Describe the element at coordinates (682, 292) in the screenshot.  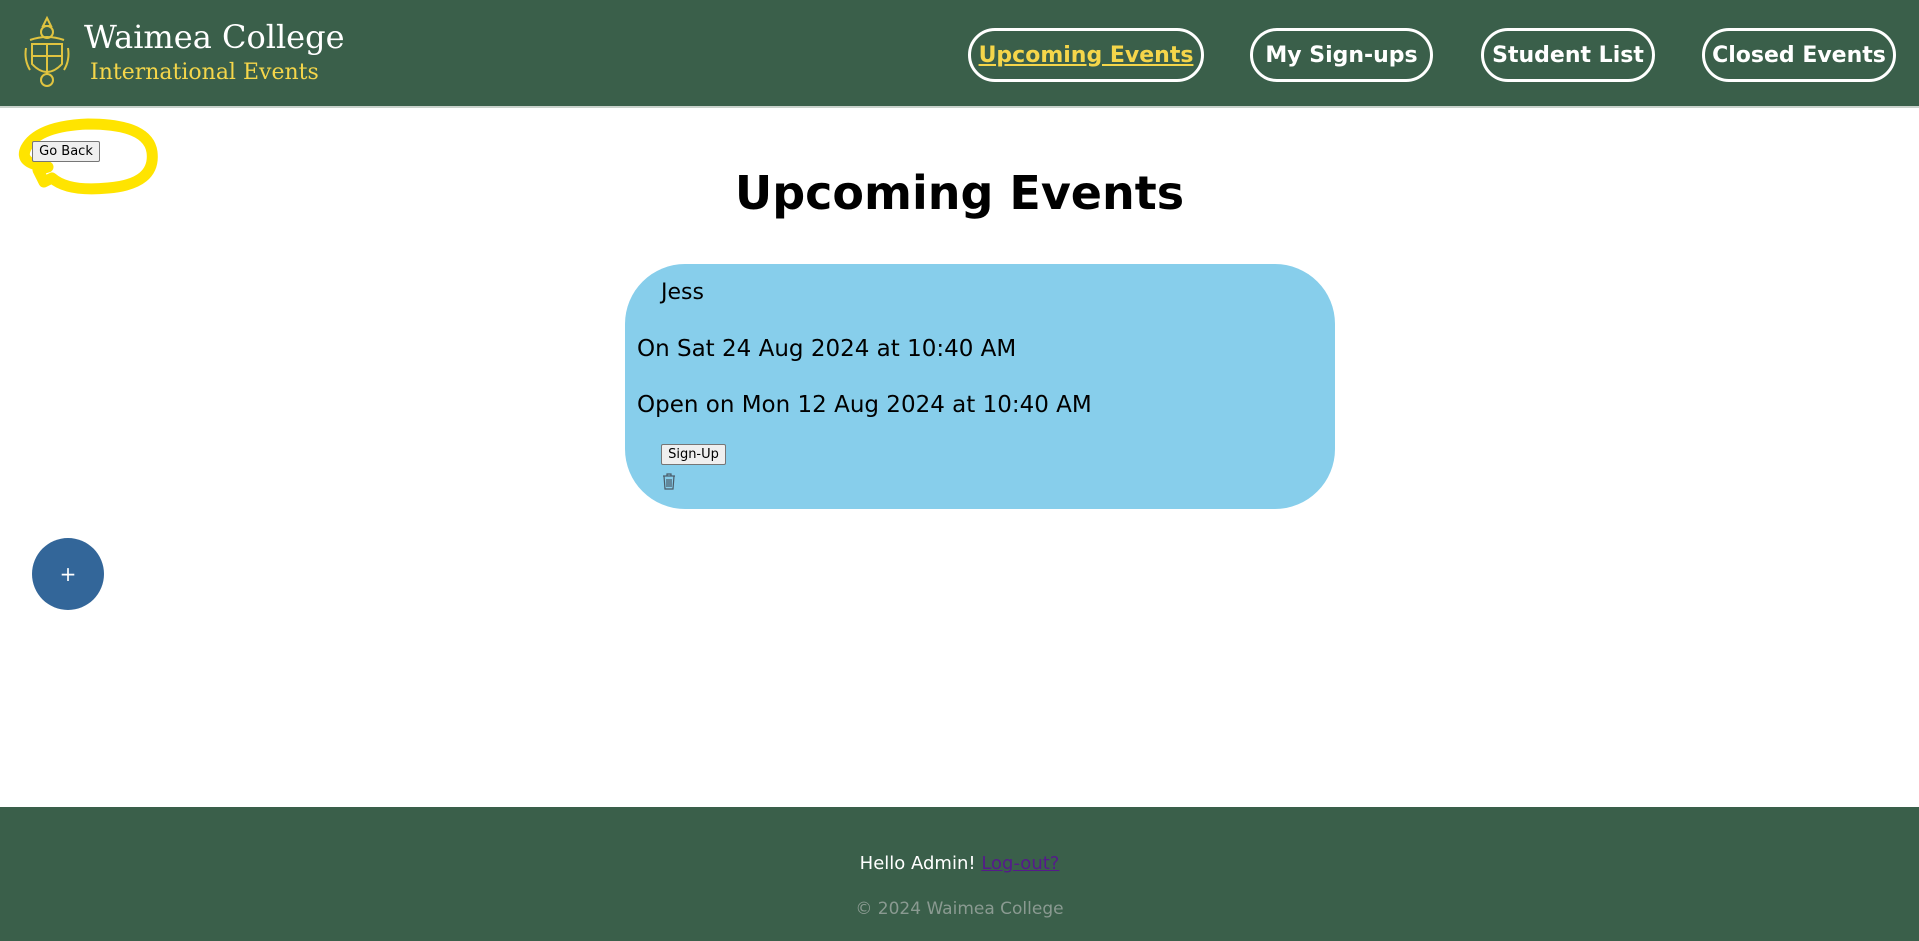
I see `event-name: Jess` at that location.